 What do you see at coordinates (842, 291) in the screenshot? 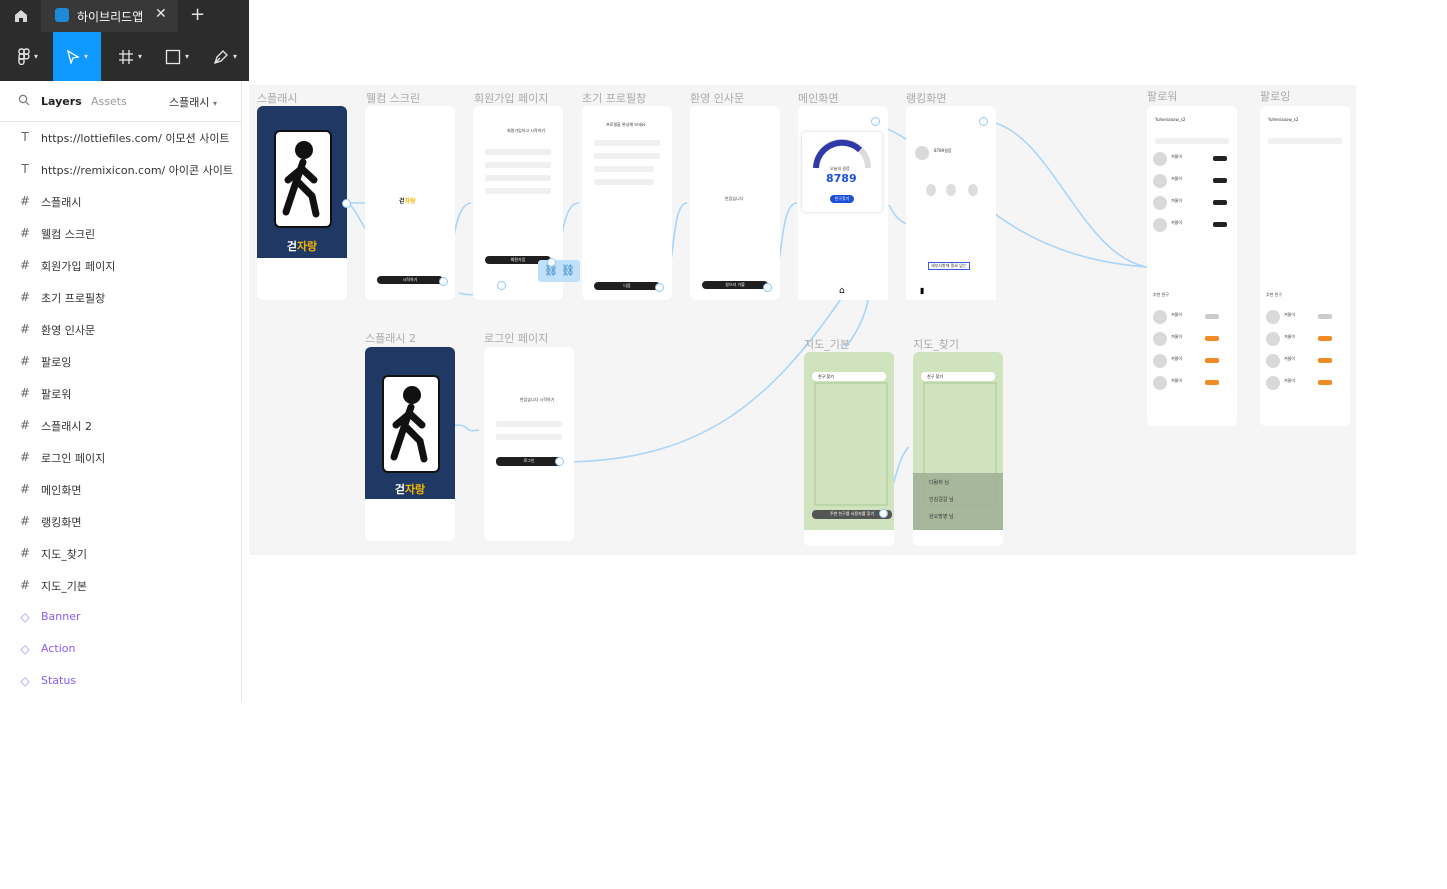
I see `home-icon: ⌂` at bounding box center [842, 291].